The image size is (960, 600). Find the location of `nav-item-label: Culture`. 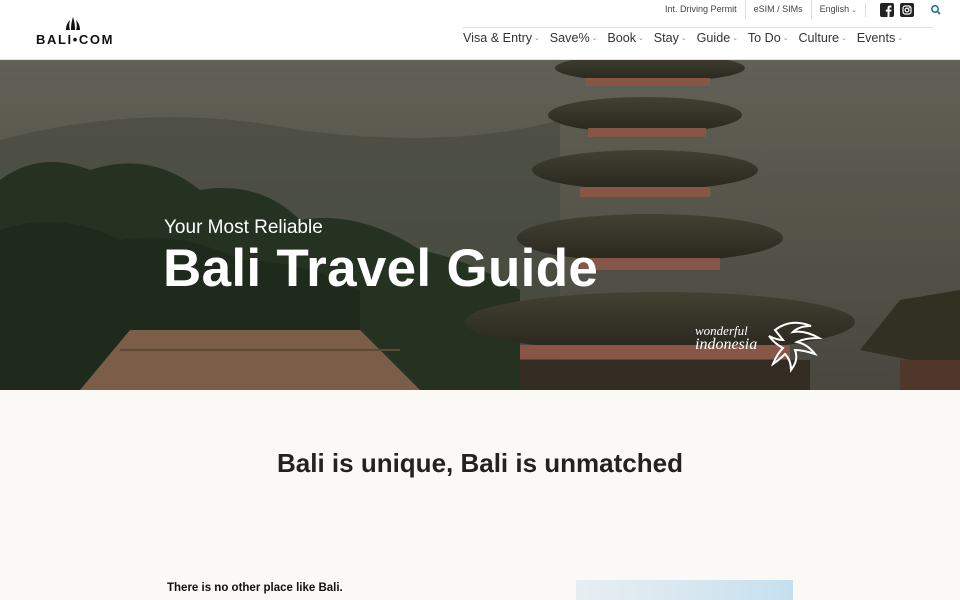

nav-item-label: Culture is located at coordinates (819, 38).